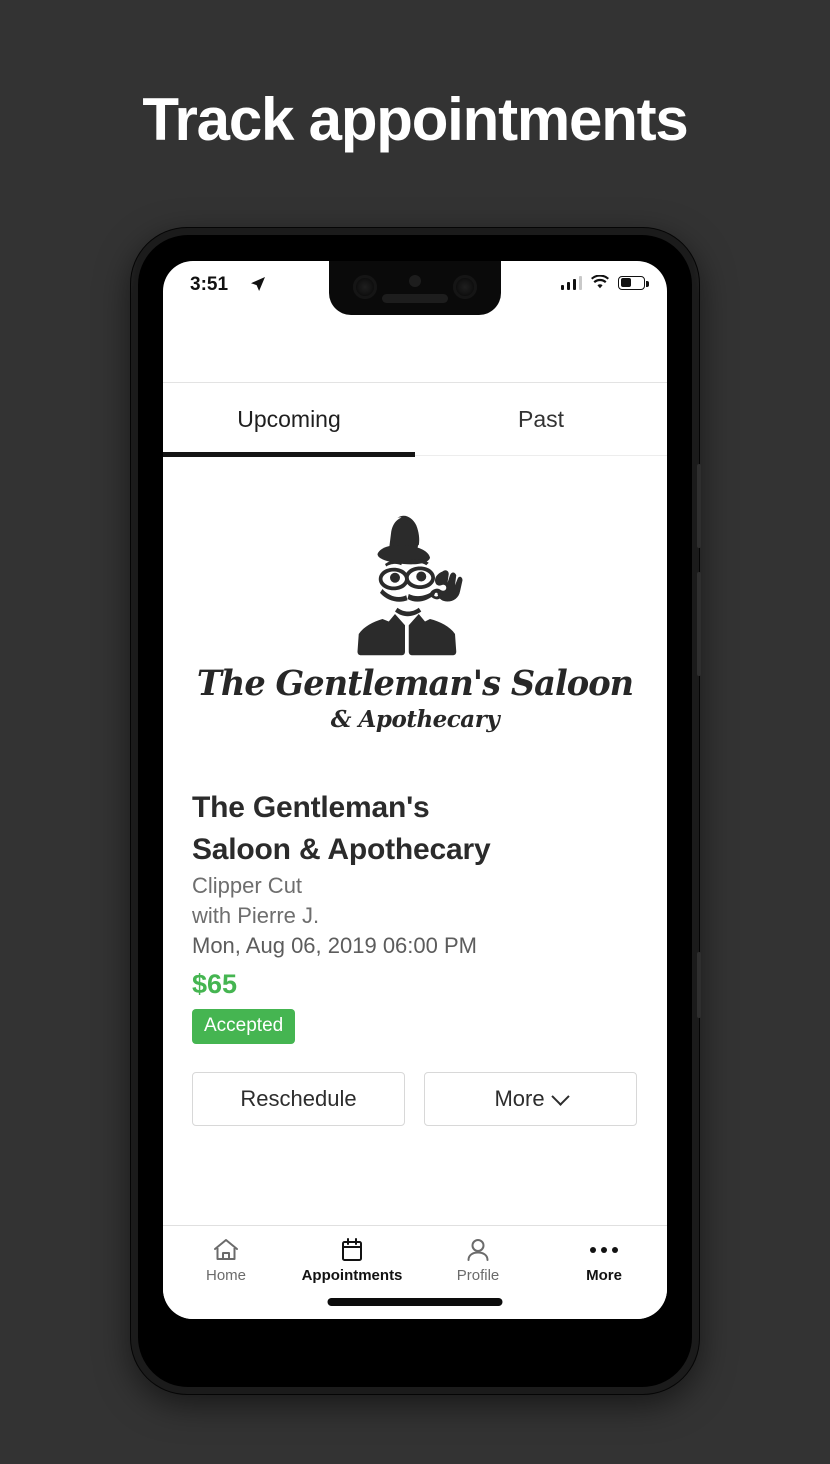  Describe the element at coordinates (215, 984) in the screenshot. I see `appointment-price: $65` at that location.